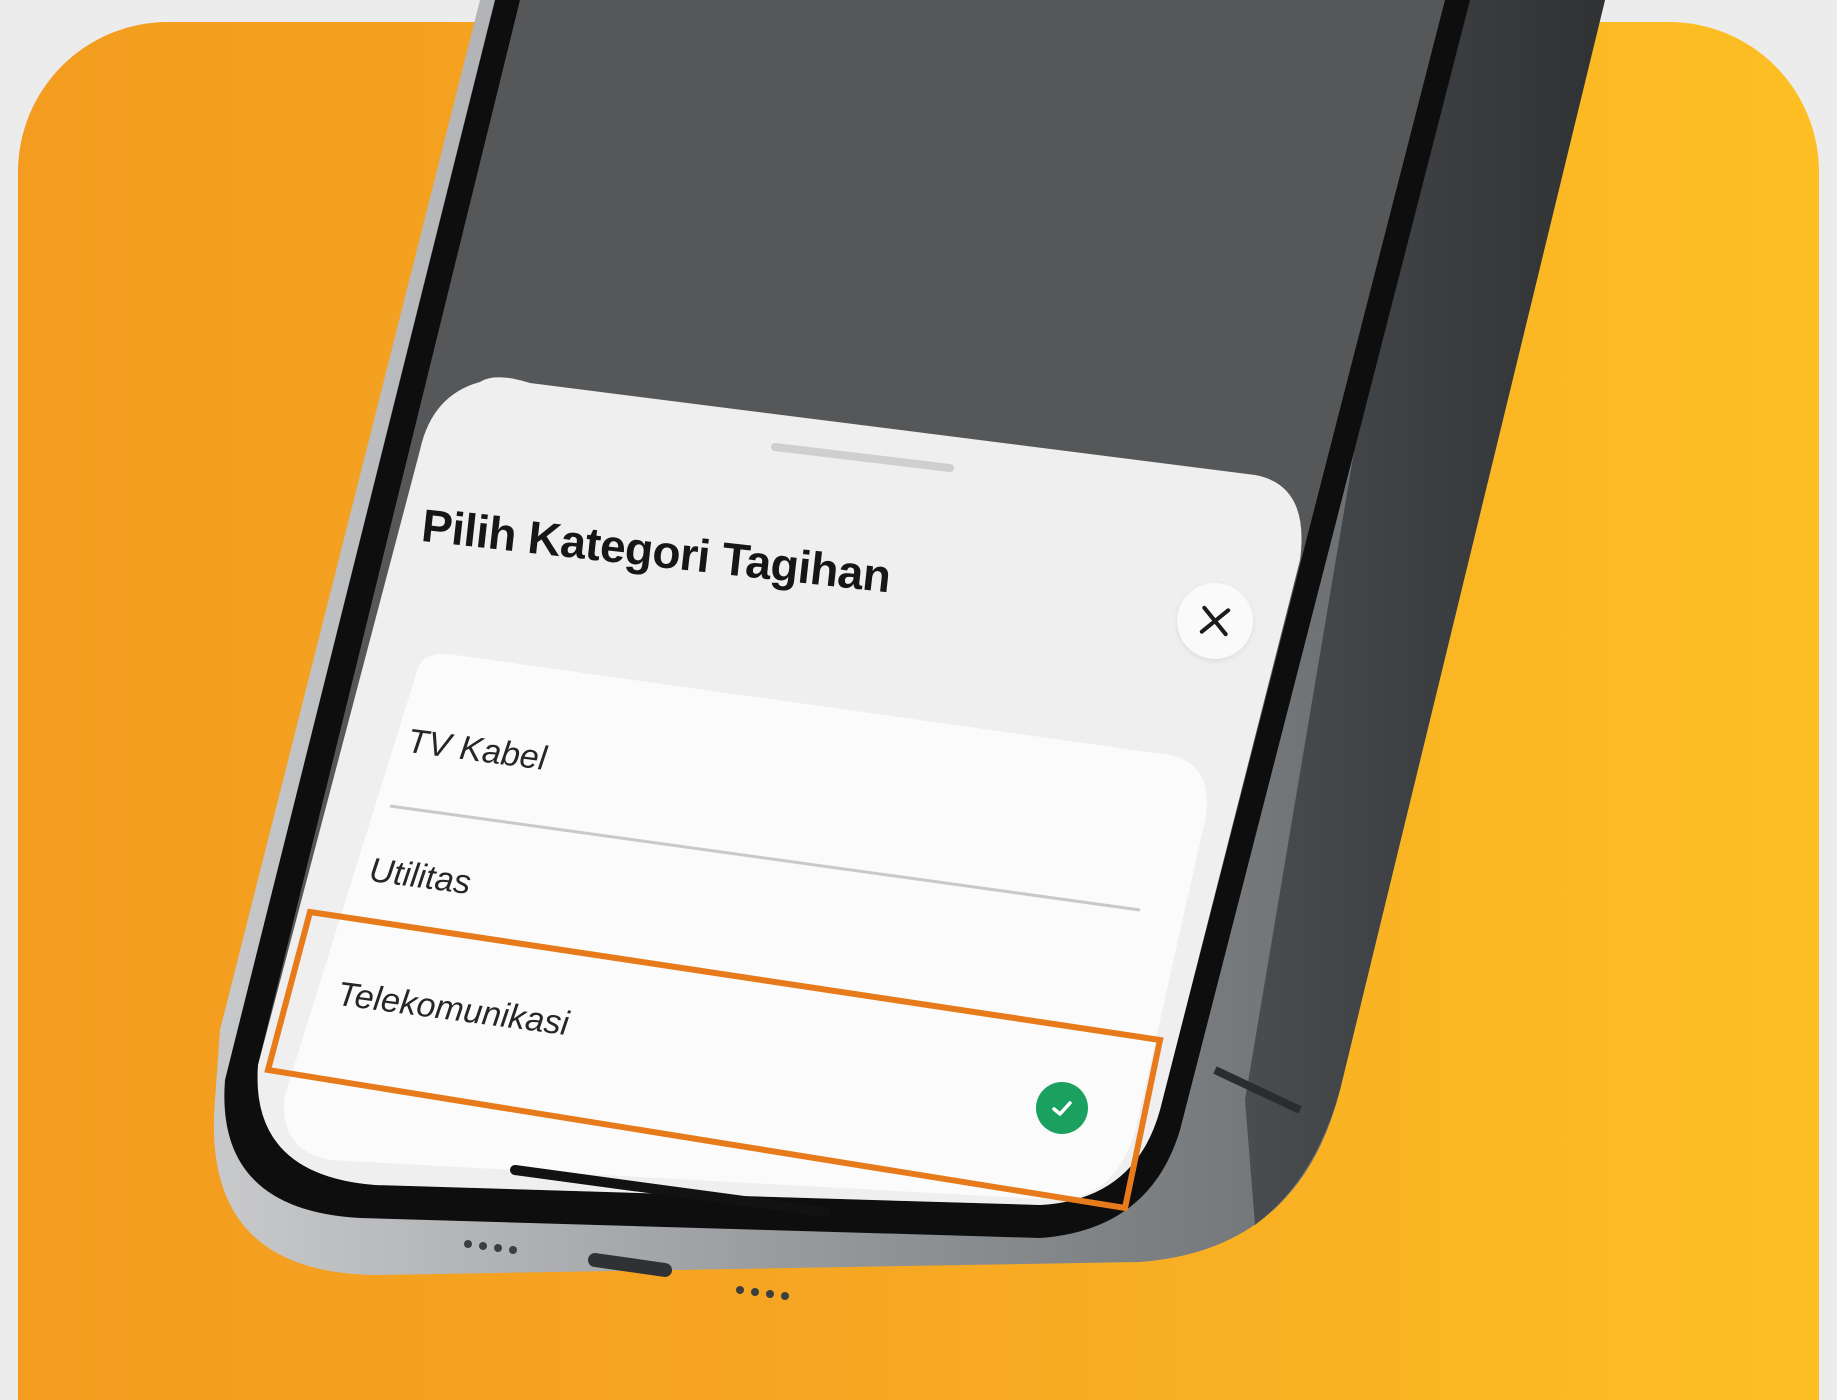 This screenshot has width=1837, height=1400. I want to click on charging-port, so click(630, 1265).